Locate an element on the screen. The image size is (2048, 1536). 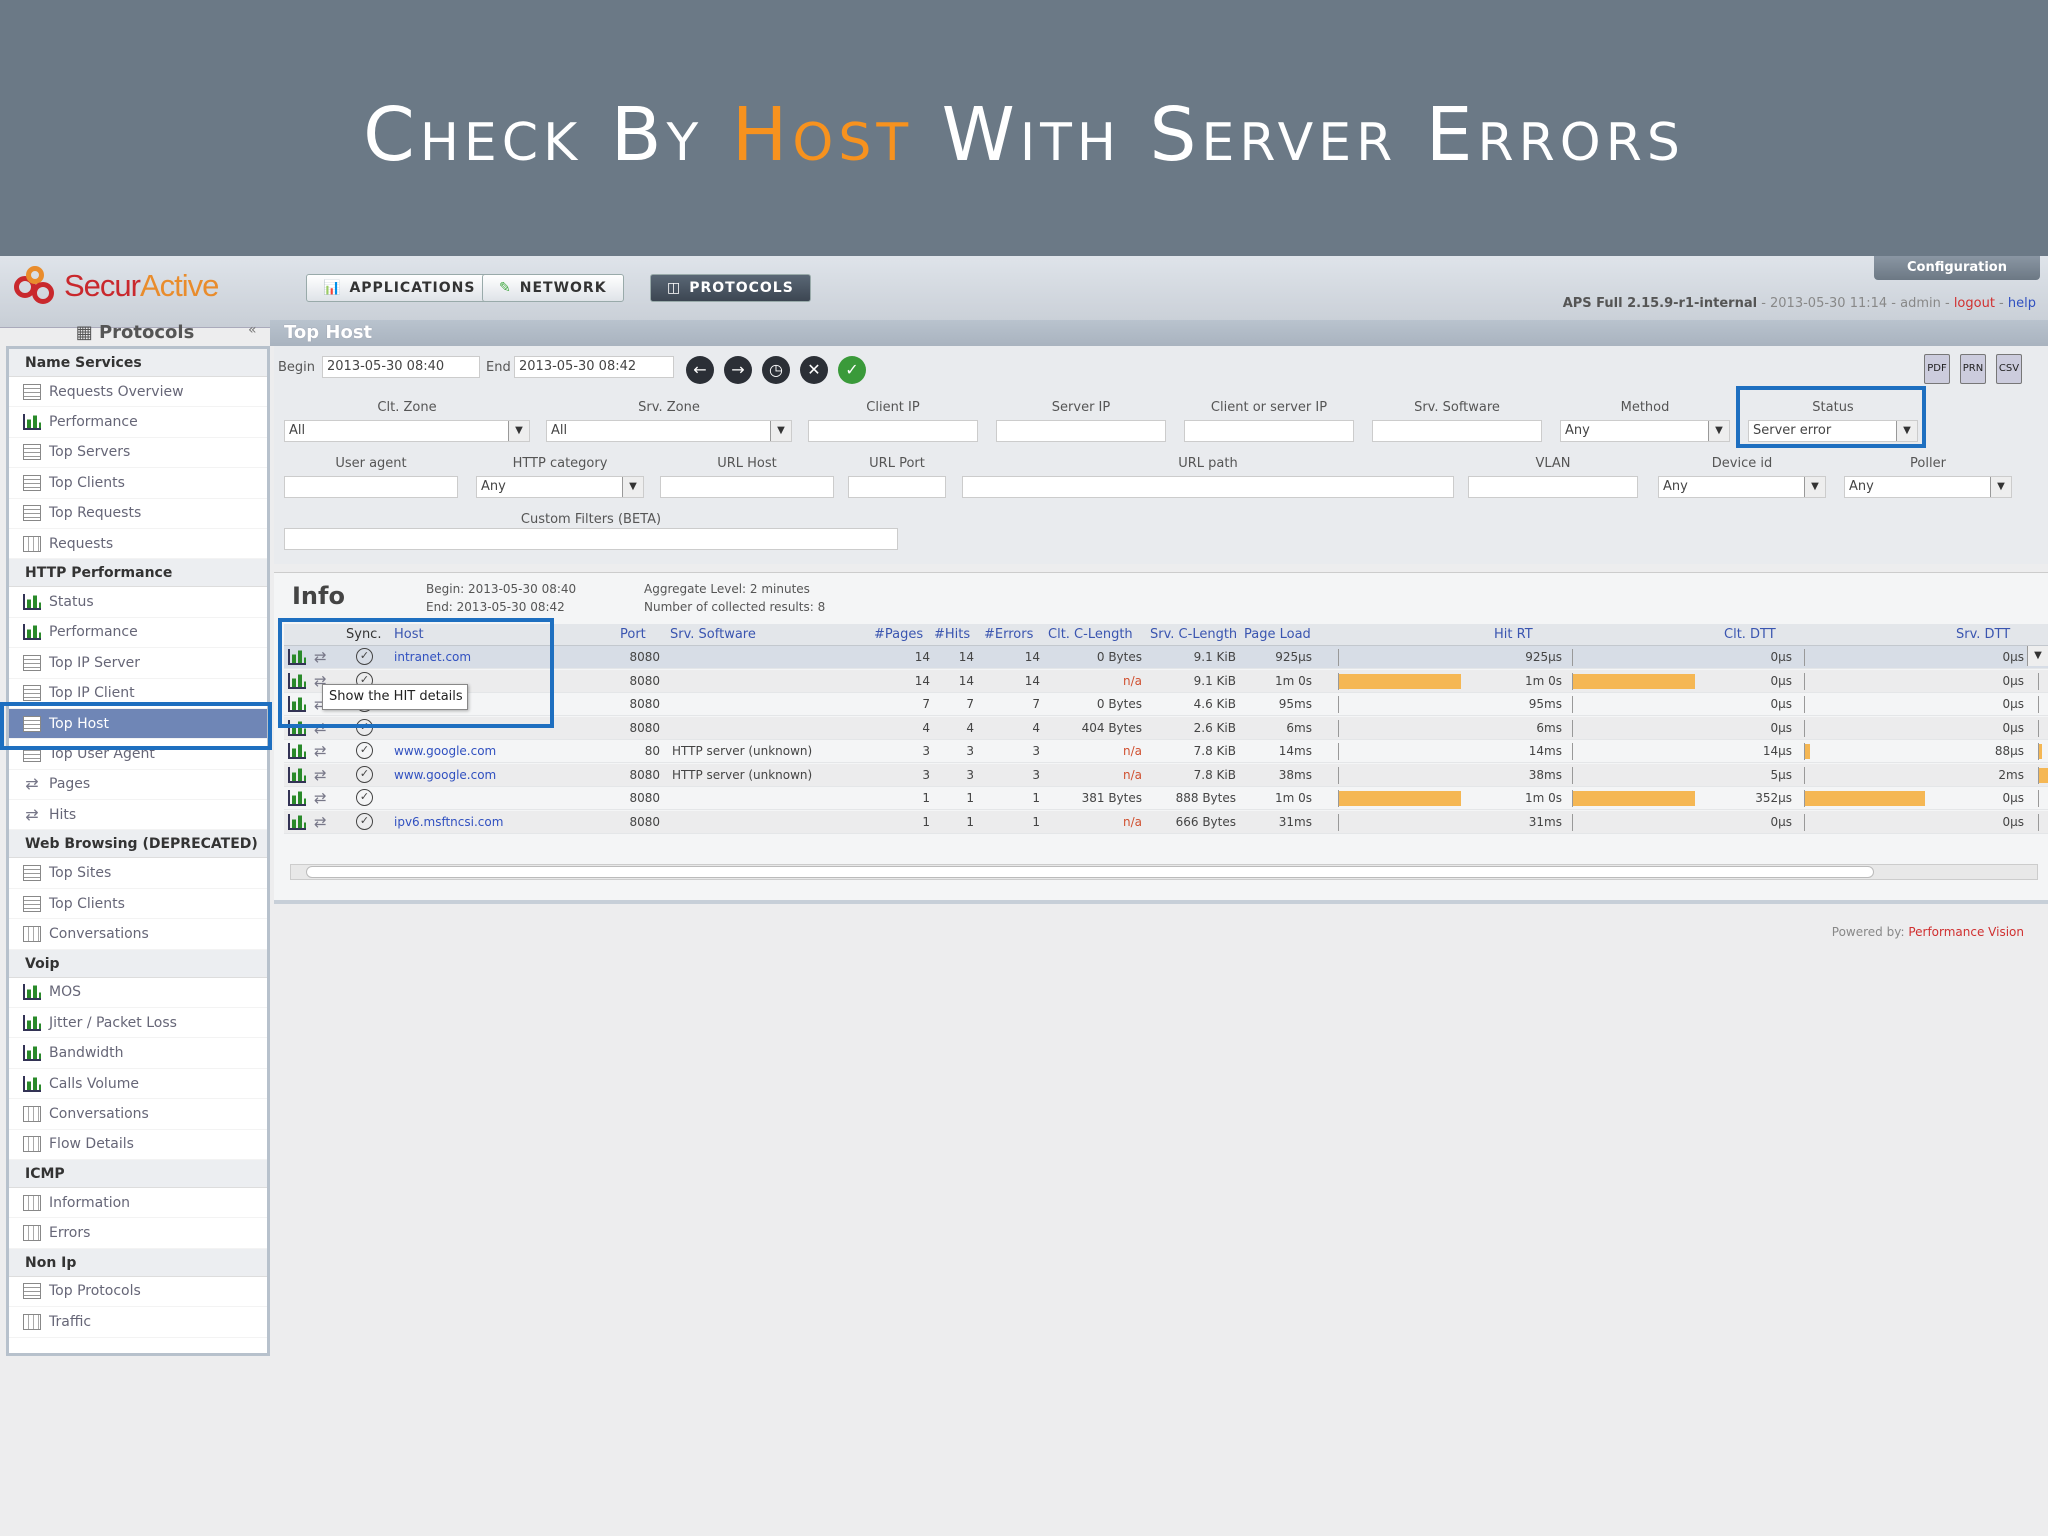
tab-applications: 📊 APPLICATIONS is located at coordinates (399, 288).